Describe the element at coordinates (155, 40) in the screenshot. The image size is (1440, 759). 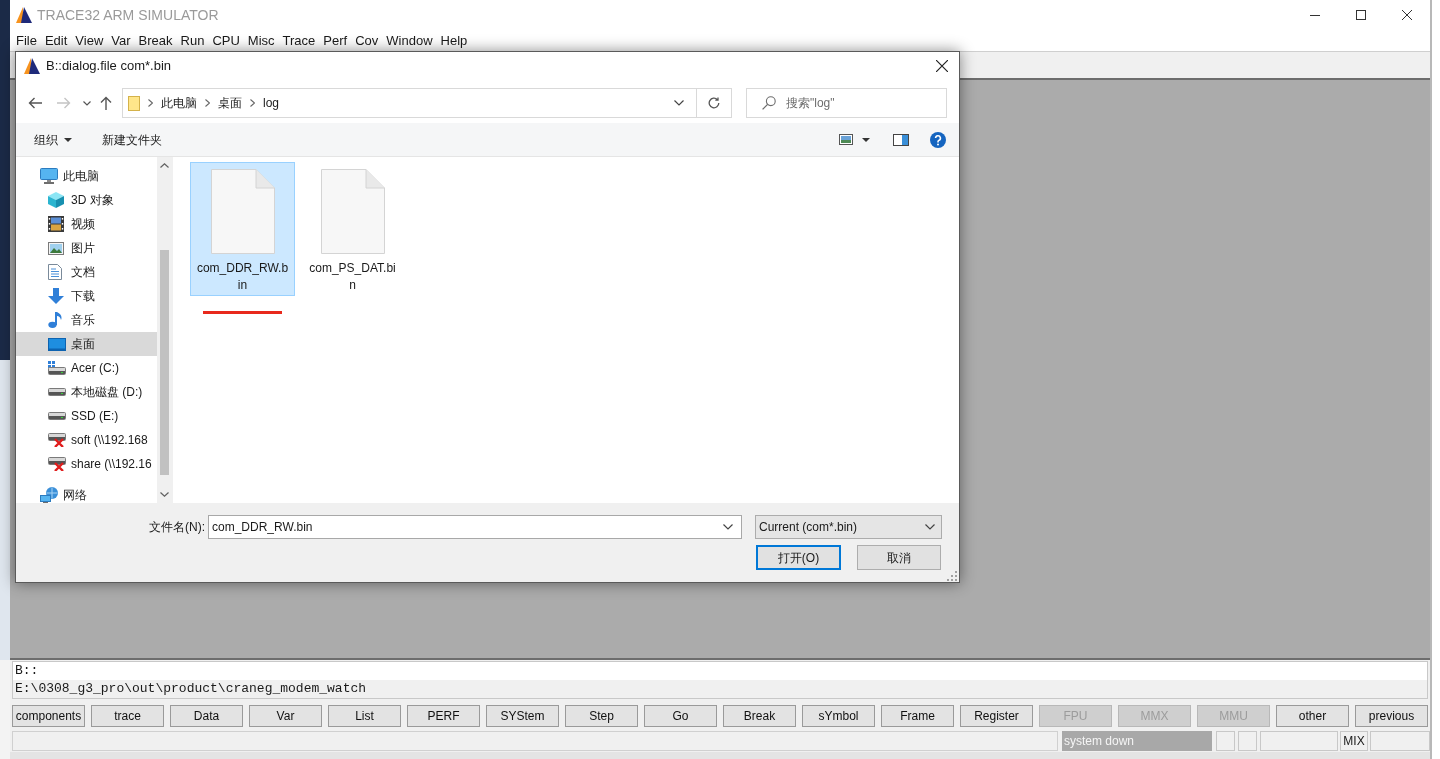
I see `menu-item: Break` at that location.